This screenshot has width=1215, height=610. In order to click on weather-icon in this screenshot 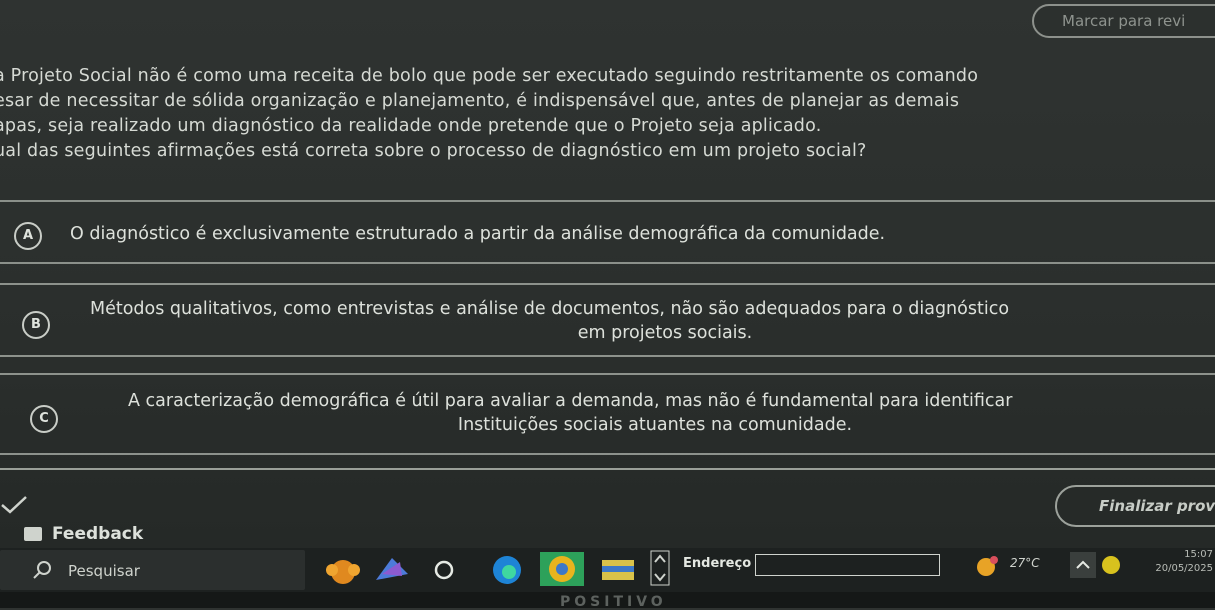, I will do `click(986, 567)`.